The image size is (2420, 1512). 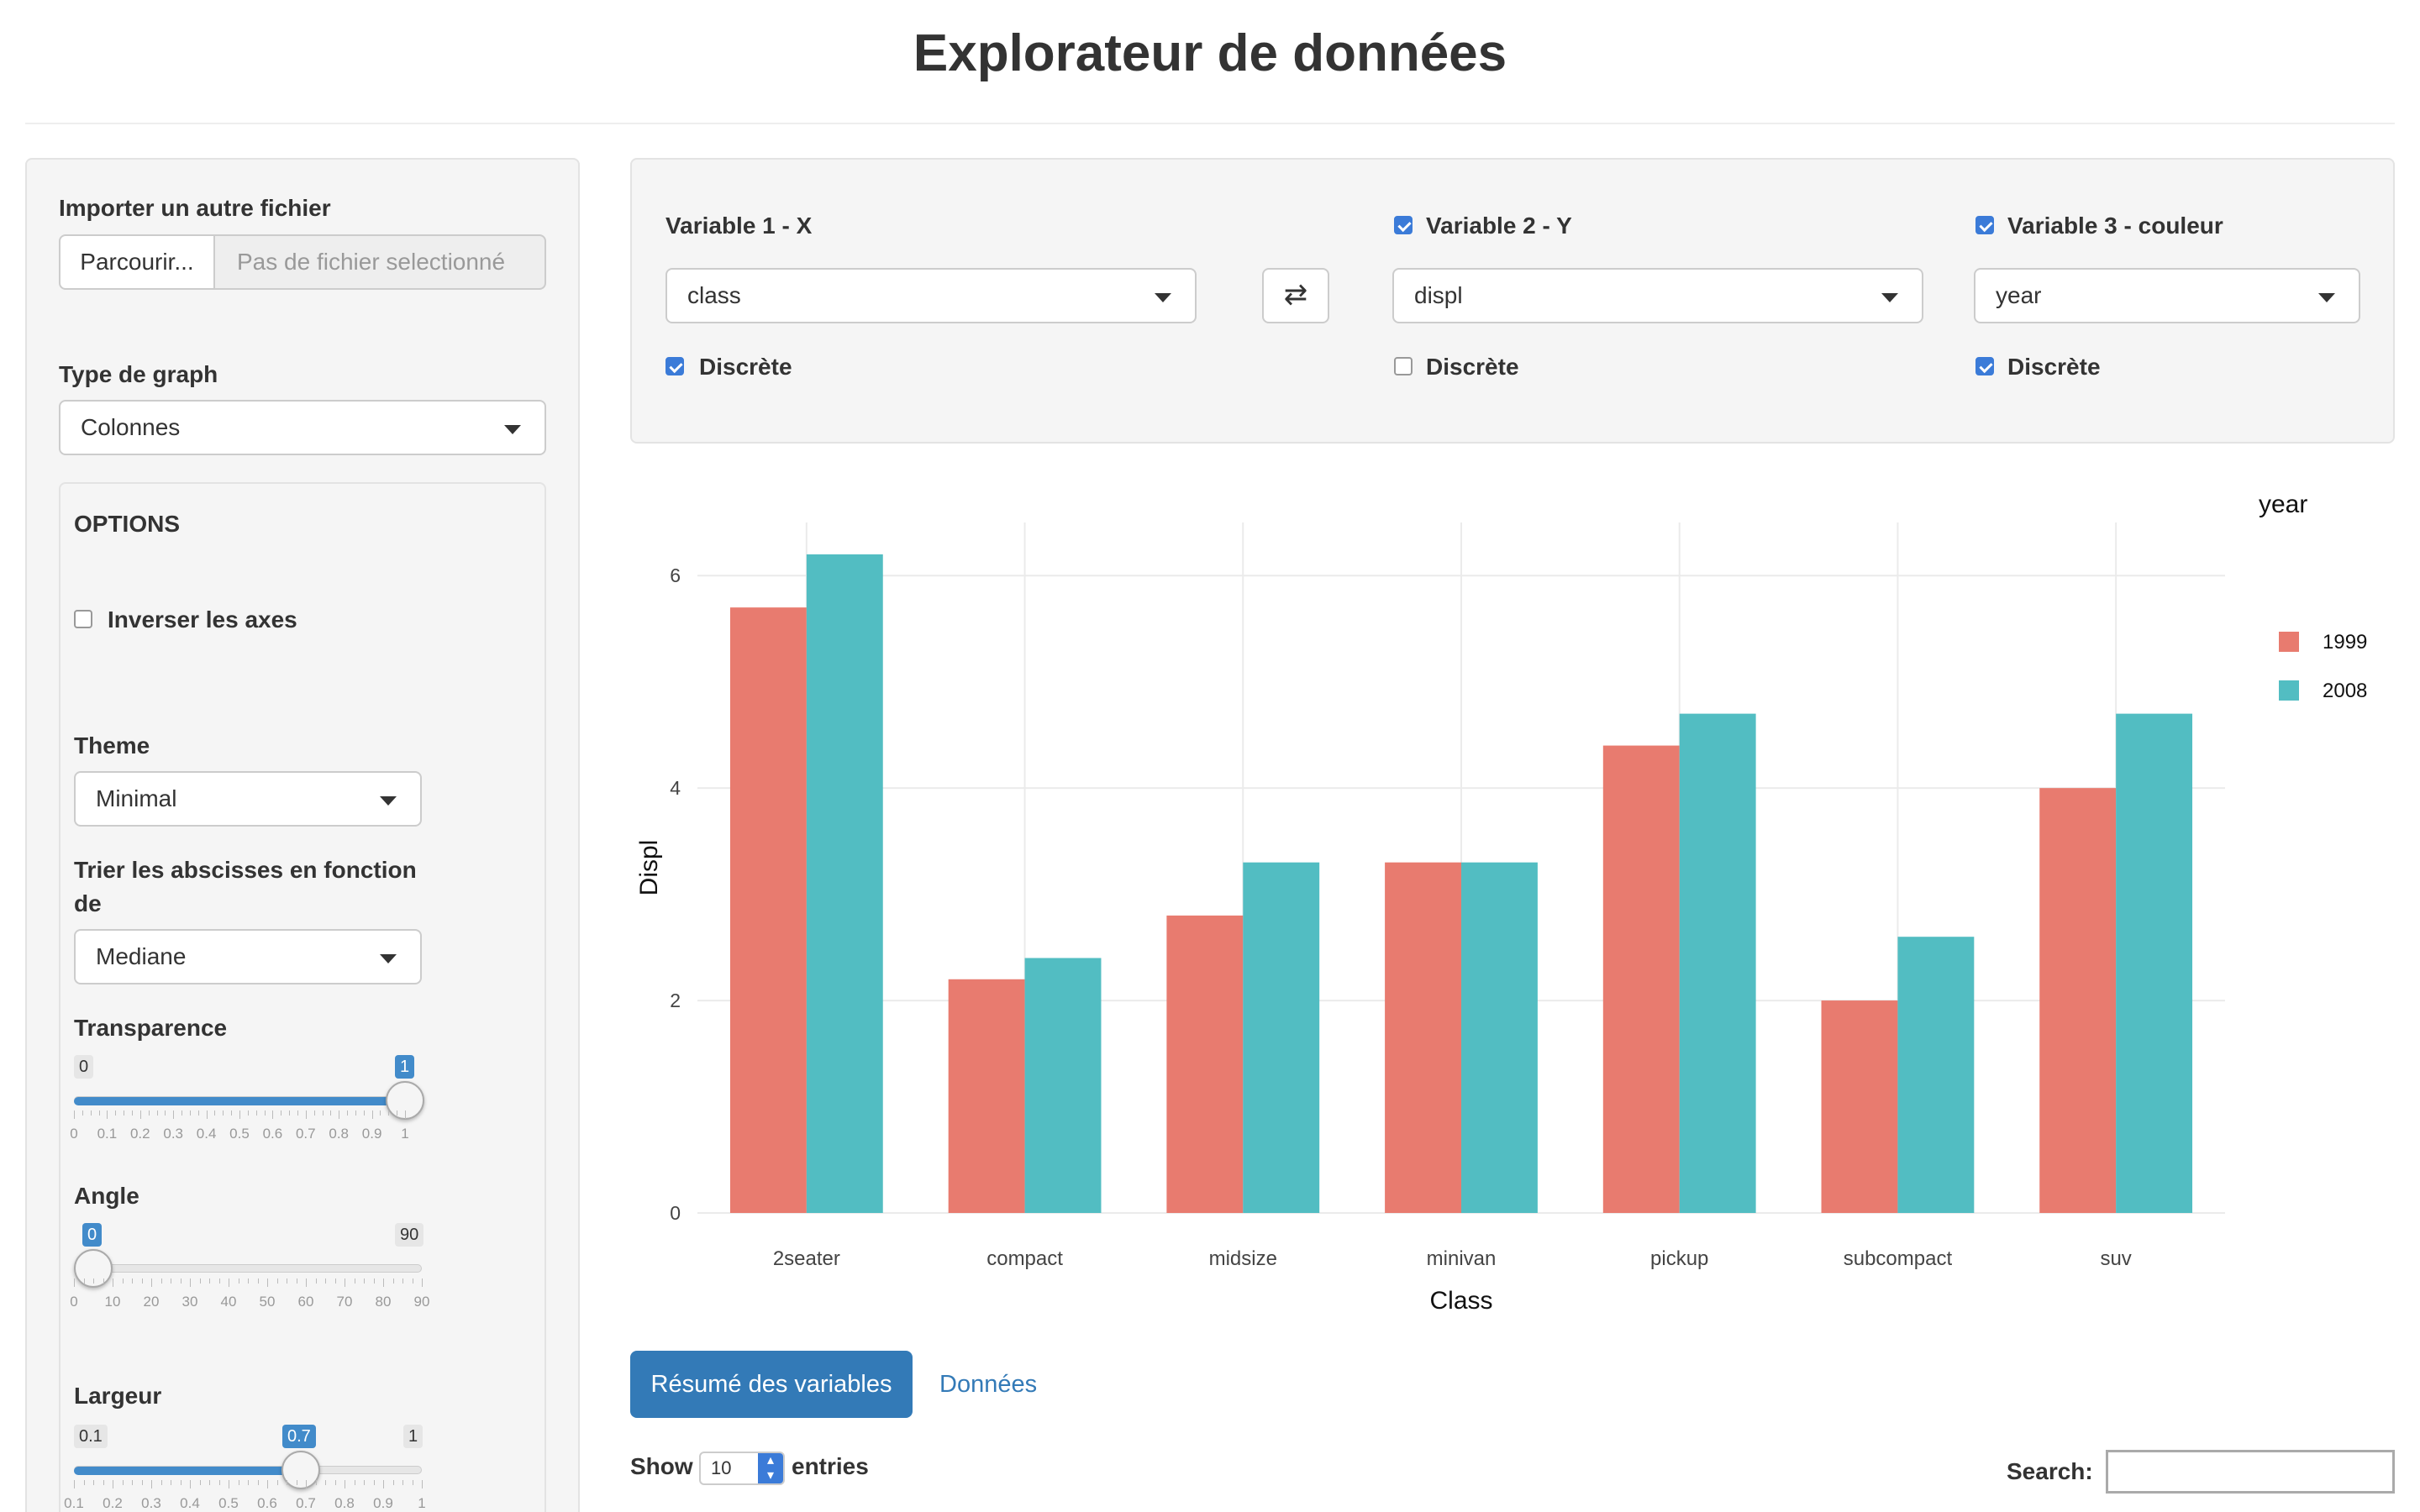 What do you see at coordinates (421, 1302) in the screenshot?
I see `angle-tick-label: 90` at bounding box center [421, 1302].